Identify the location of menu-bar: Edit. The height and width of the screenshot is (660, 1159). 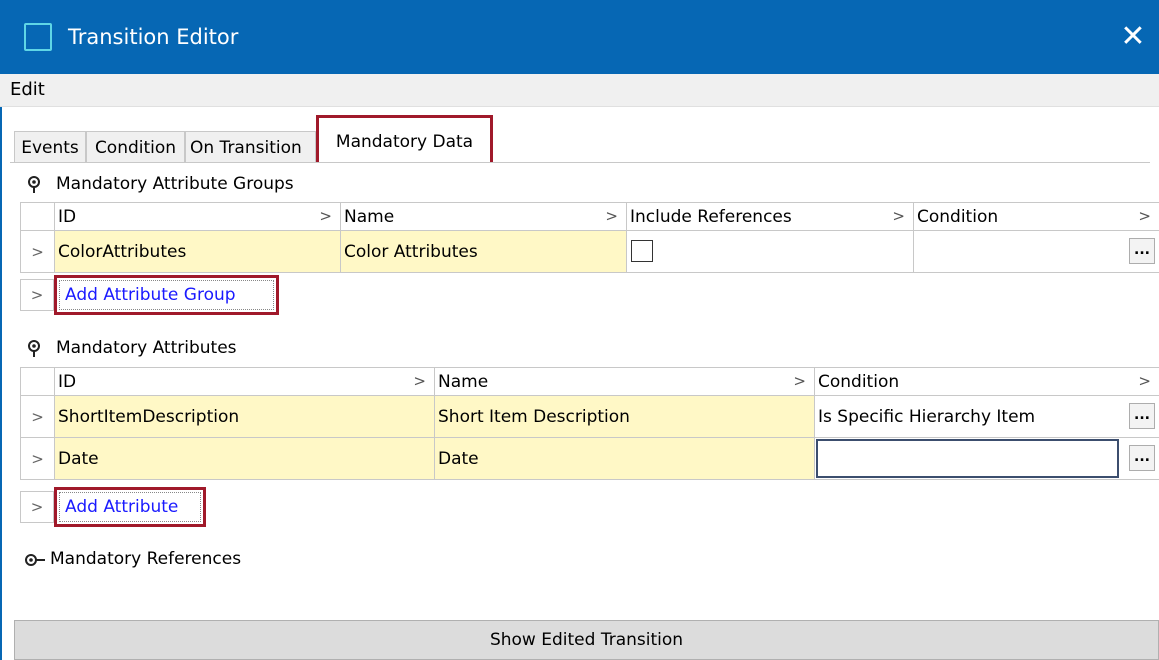
(579, 90).